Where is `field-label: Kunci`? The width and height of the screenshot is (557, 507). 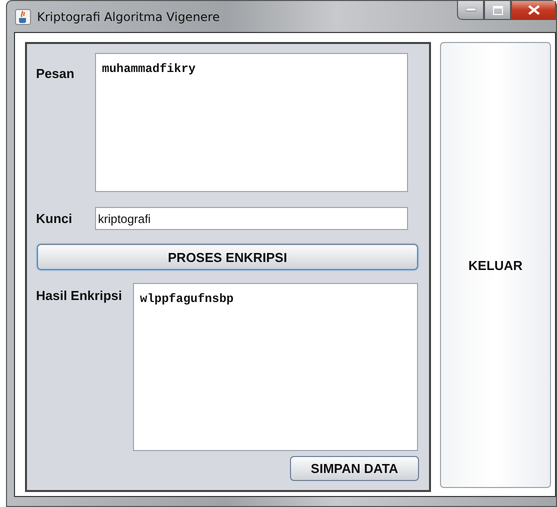
field-label: Kunci is located at coordinates (55, 218).